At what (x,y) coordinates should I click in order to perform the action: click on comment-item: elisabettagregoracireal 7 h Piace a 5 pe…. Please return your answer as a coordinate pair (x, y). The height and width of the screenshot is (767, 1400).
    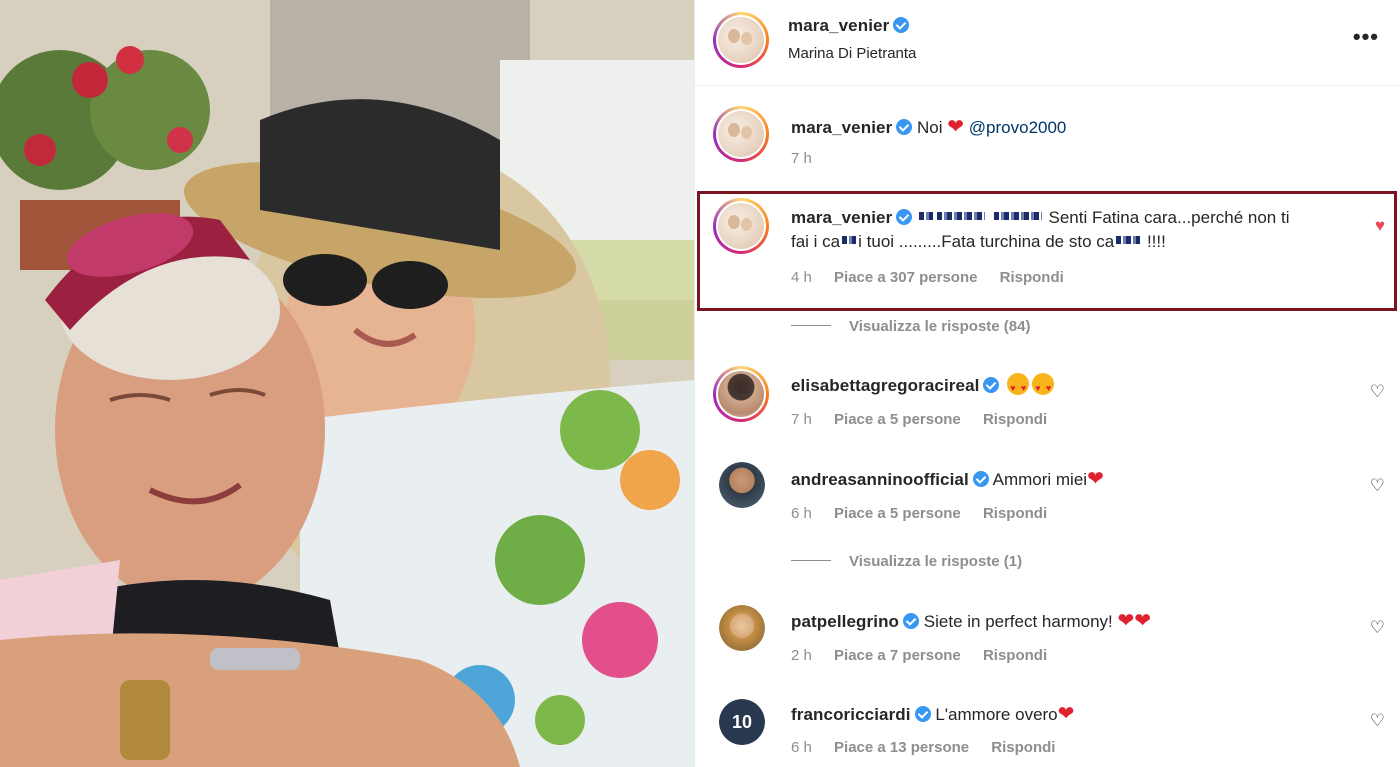
    Looking at the image, I should click on (1047, 401).